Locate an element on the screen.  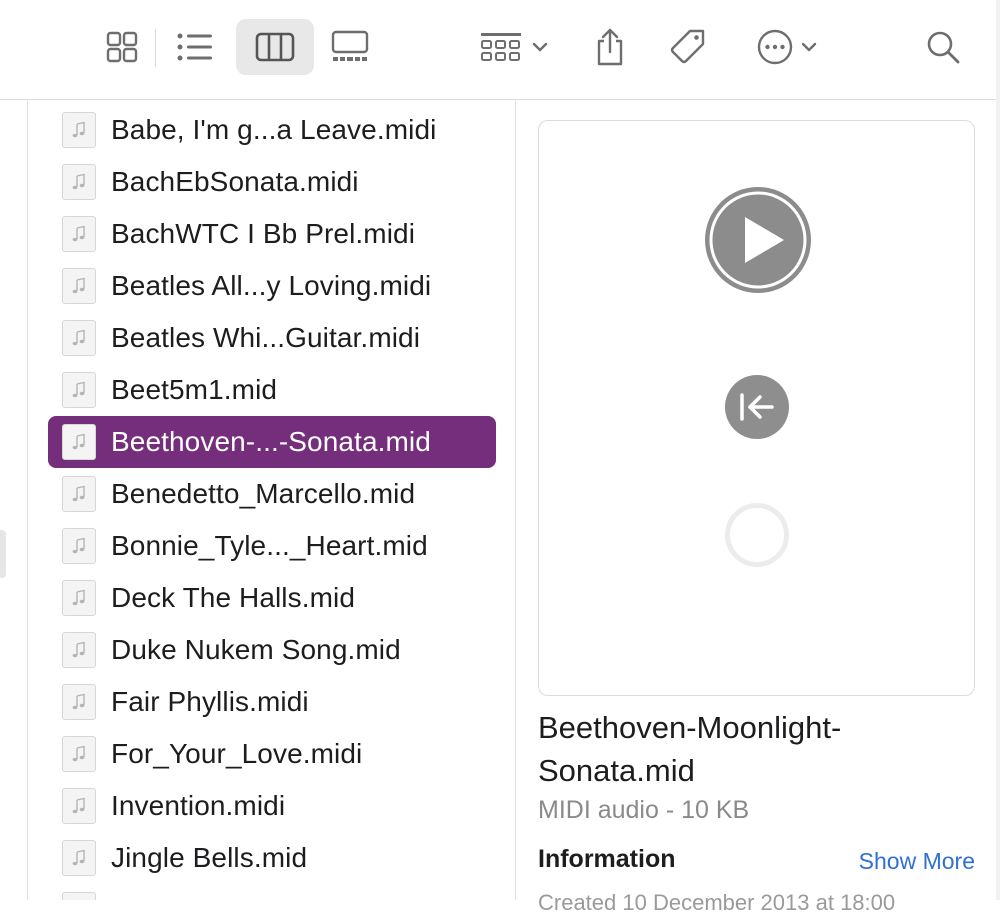
rewind-button is located at coordinates (757, 407).